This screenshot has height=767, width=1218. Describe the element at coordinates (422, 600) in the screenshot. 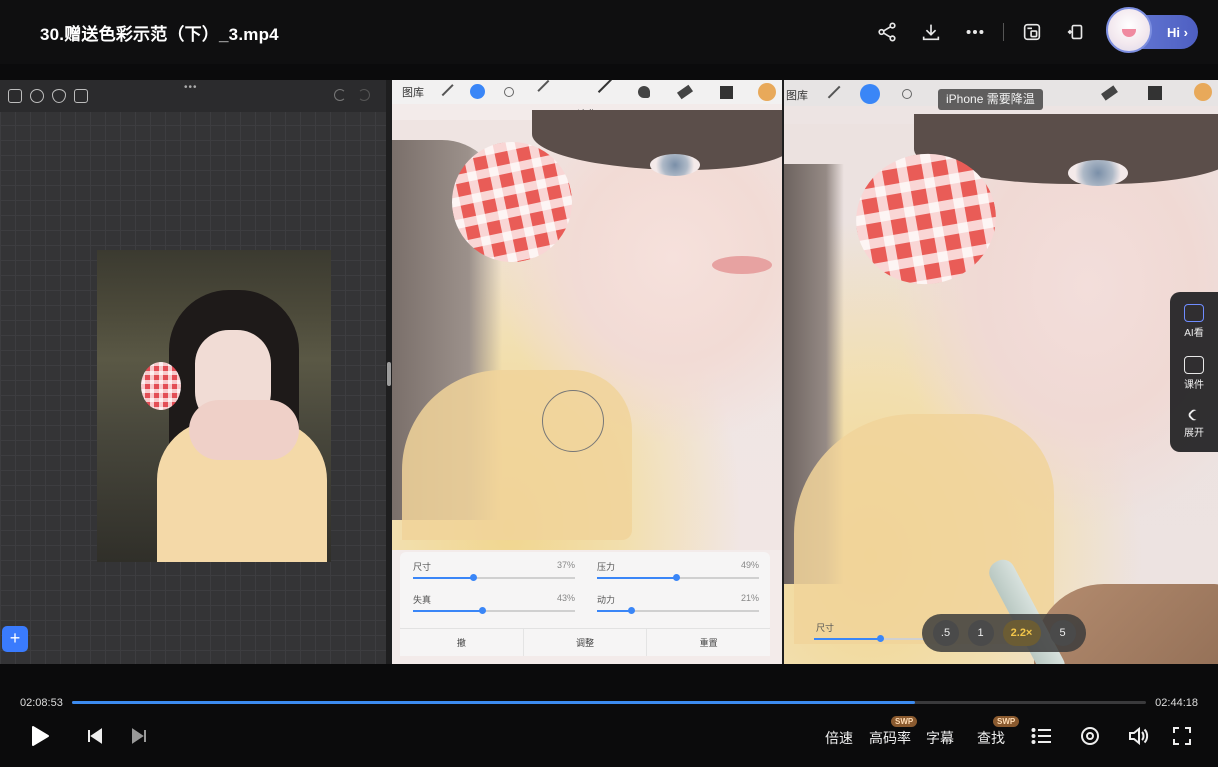

I see `slider-label: 失真` at that location.